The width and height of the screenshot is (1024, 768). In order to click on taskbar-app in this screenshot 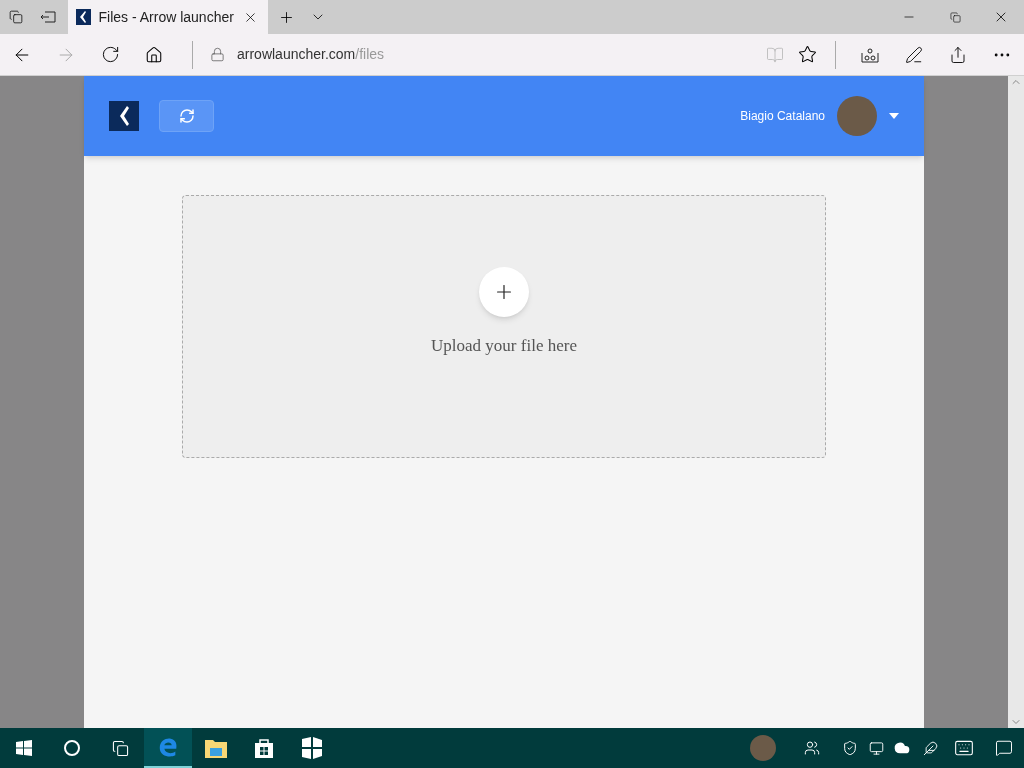, I will do `click(168, 748)`.